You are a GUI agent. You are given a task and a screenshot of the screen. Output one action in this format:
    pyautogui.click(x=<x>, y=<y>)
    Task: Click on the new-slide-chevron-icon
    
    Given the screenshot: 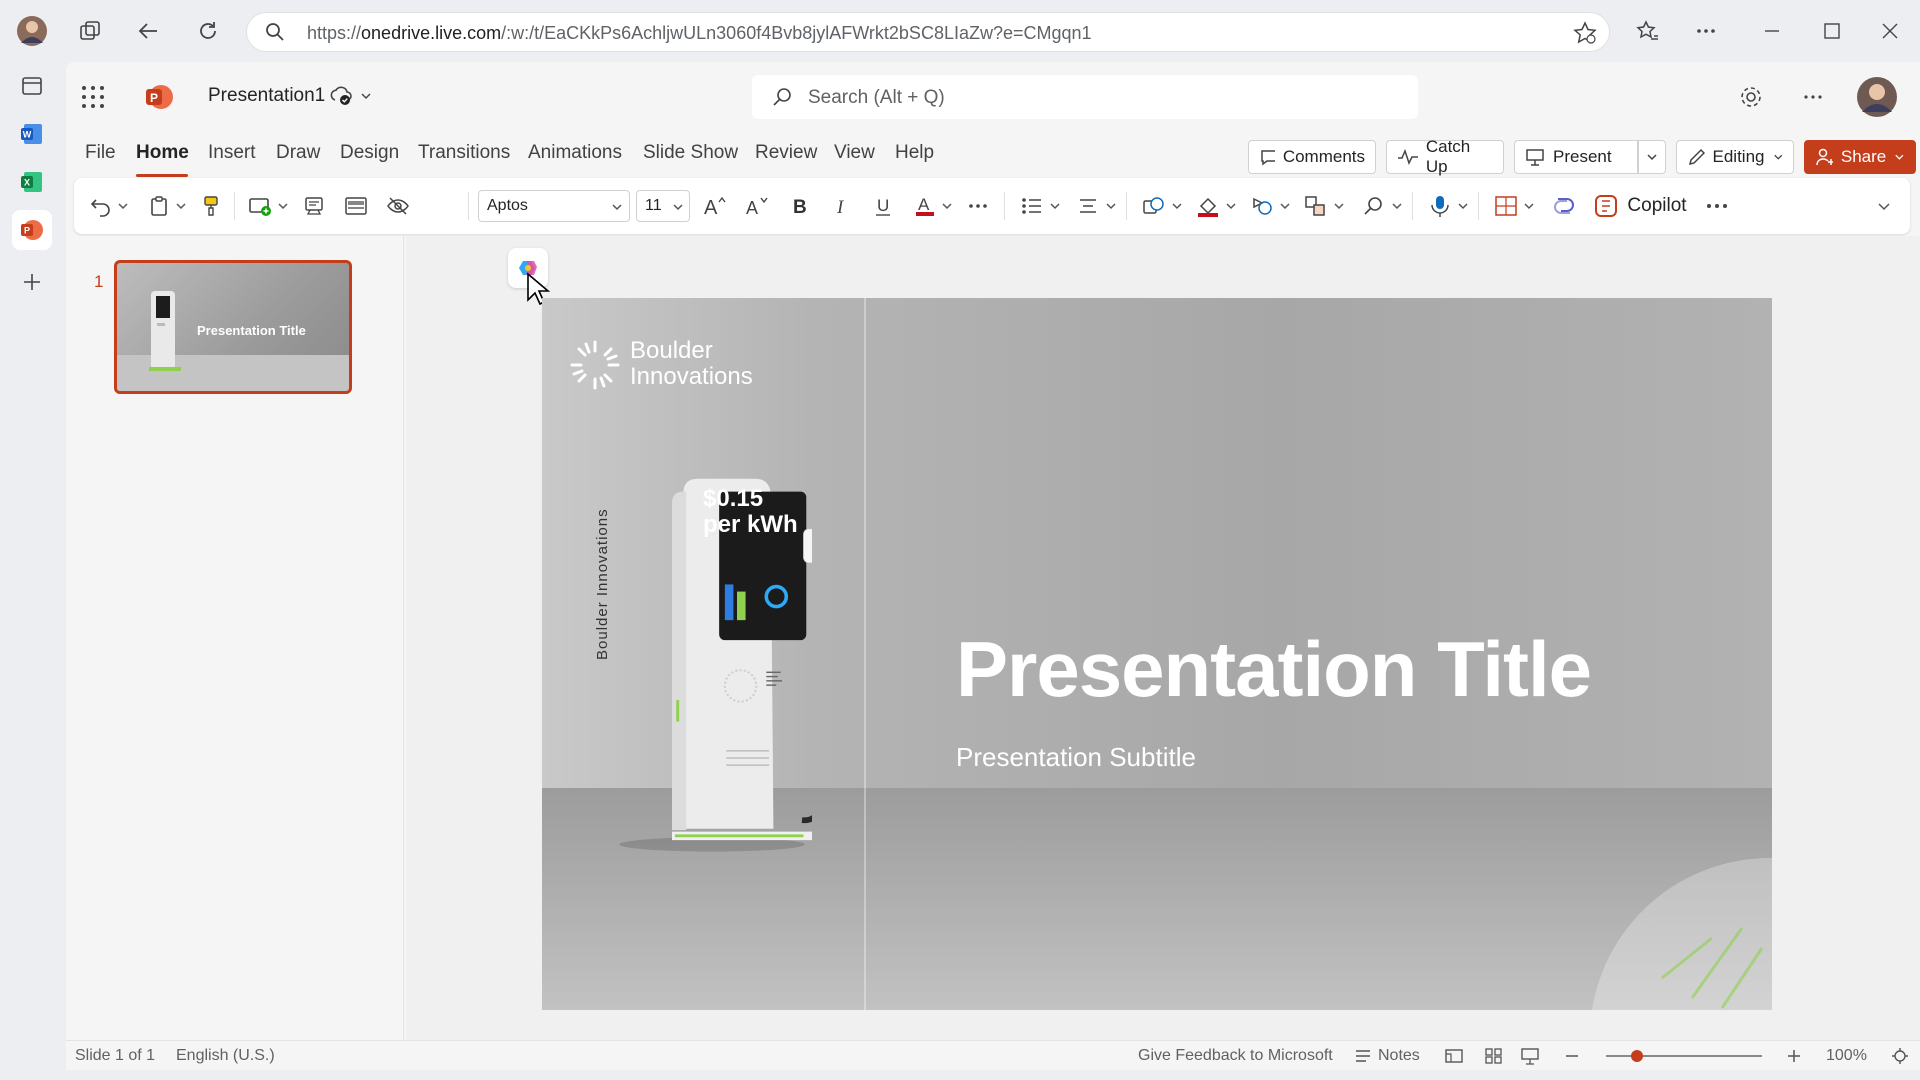 What is the action you would take?
    pyautogui.click(x=283, y=206)
    